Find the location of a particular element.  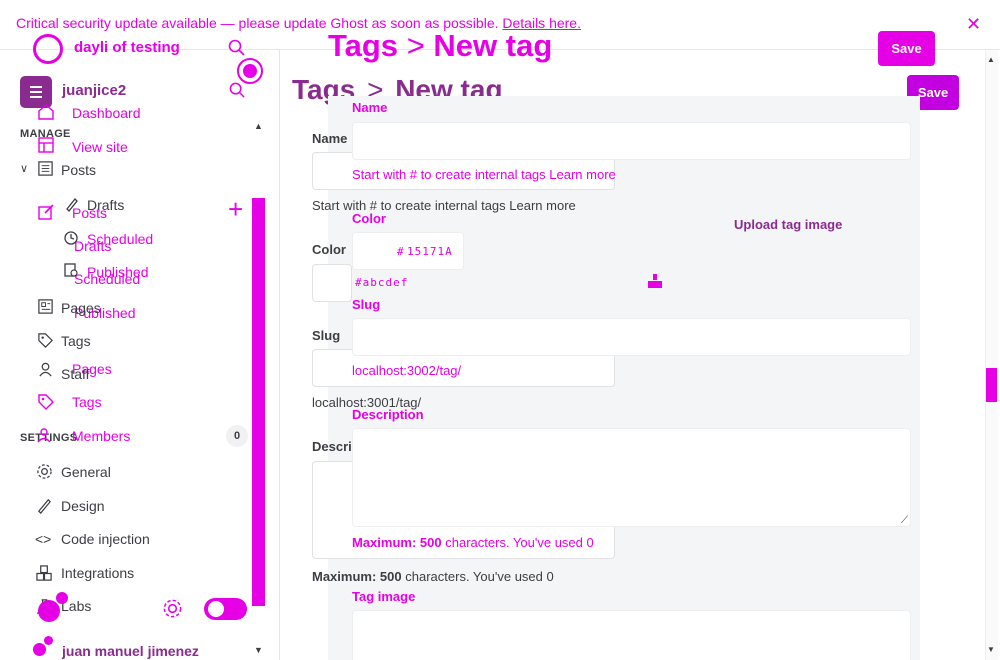

collapse-arrow: ▲ is located at coordinates (258, 126).